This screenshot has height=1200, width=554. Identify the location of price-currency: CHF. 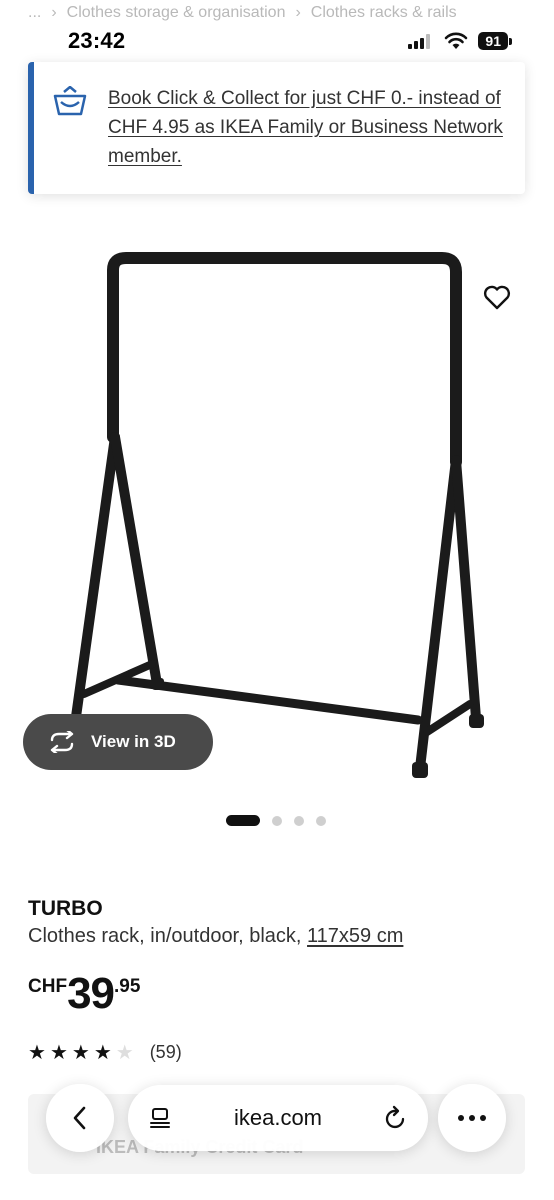
(48, 986).